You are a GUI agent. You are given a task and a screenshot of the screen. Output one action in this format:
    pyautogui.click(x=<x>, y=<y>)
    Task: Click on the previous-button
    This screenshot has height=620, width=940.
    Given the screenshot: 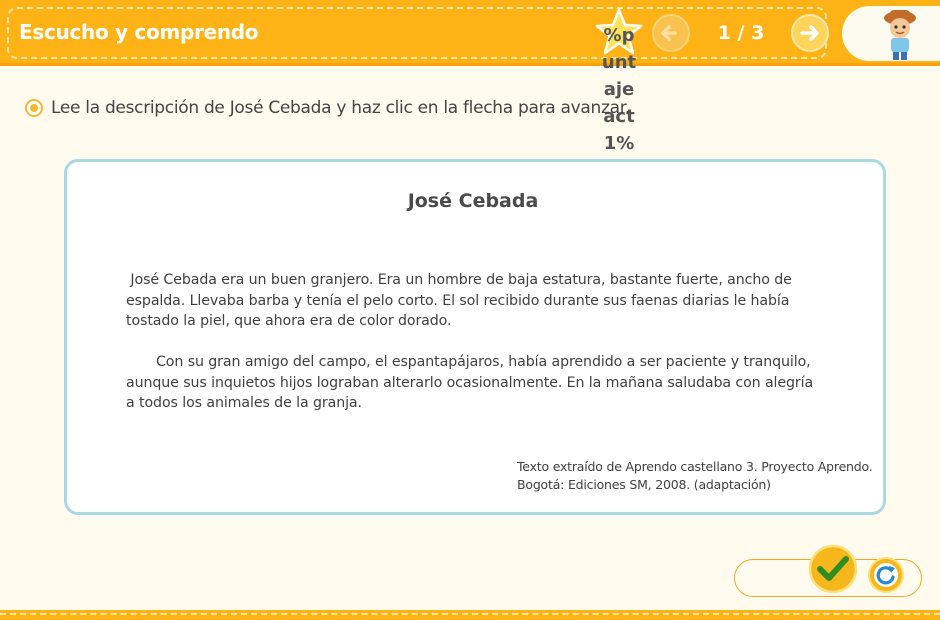 What is the action you would take?
    pyautogui.click(x=671, y=33)
    